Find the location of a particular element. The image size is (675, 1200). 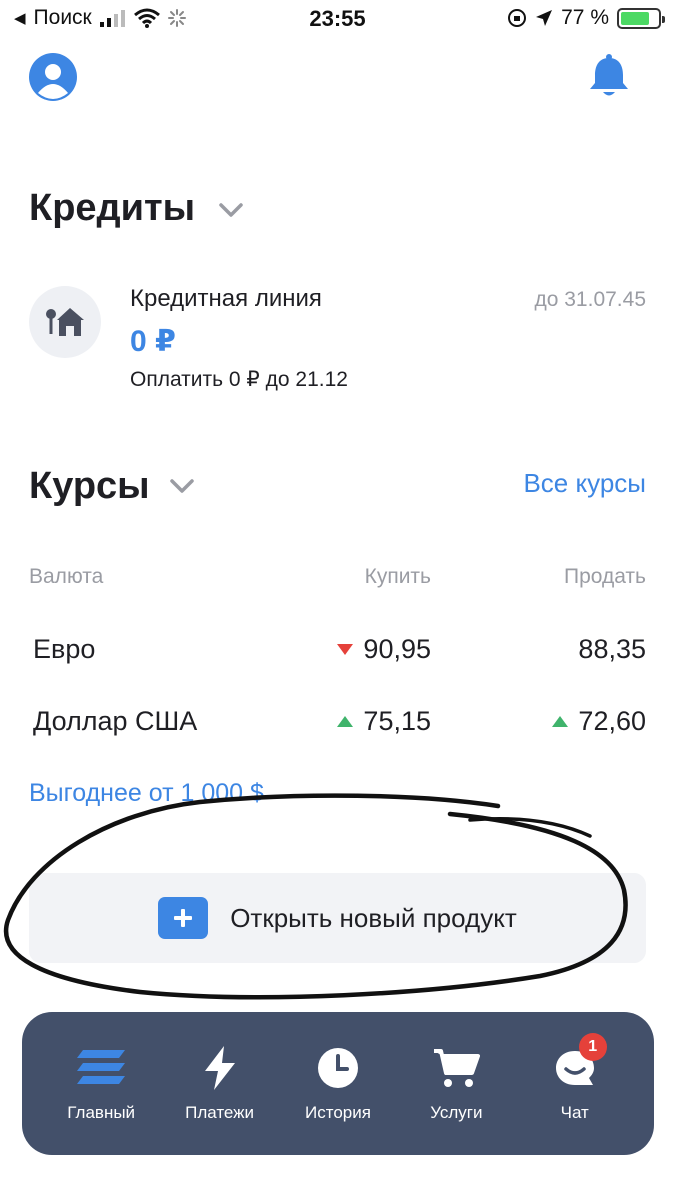

credits-title: Кредиты is located at coordinates (112, 208).